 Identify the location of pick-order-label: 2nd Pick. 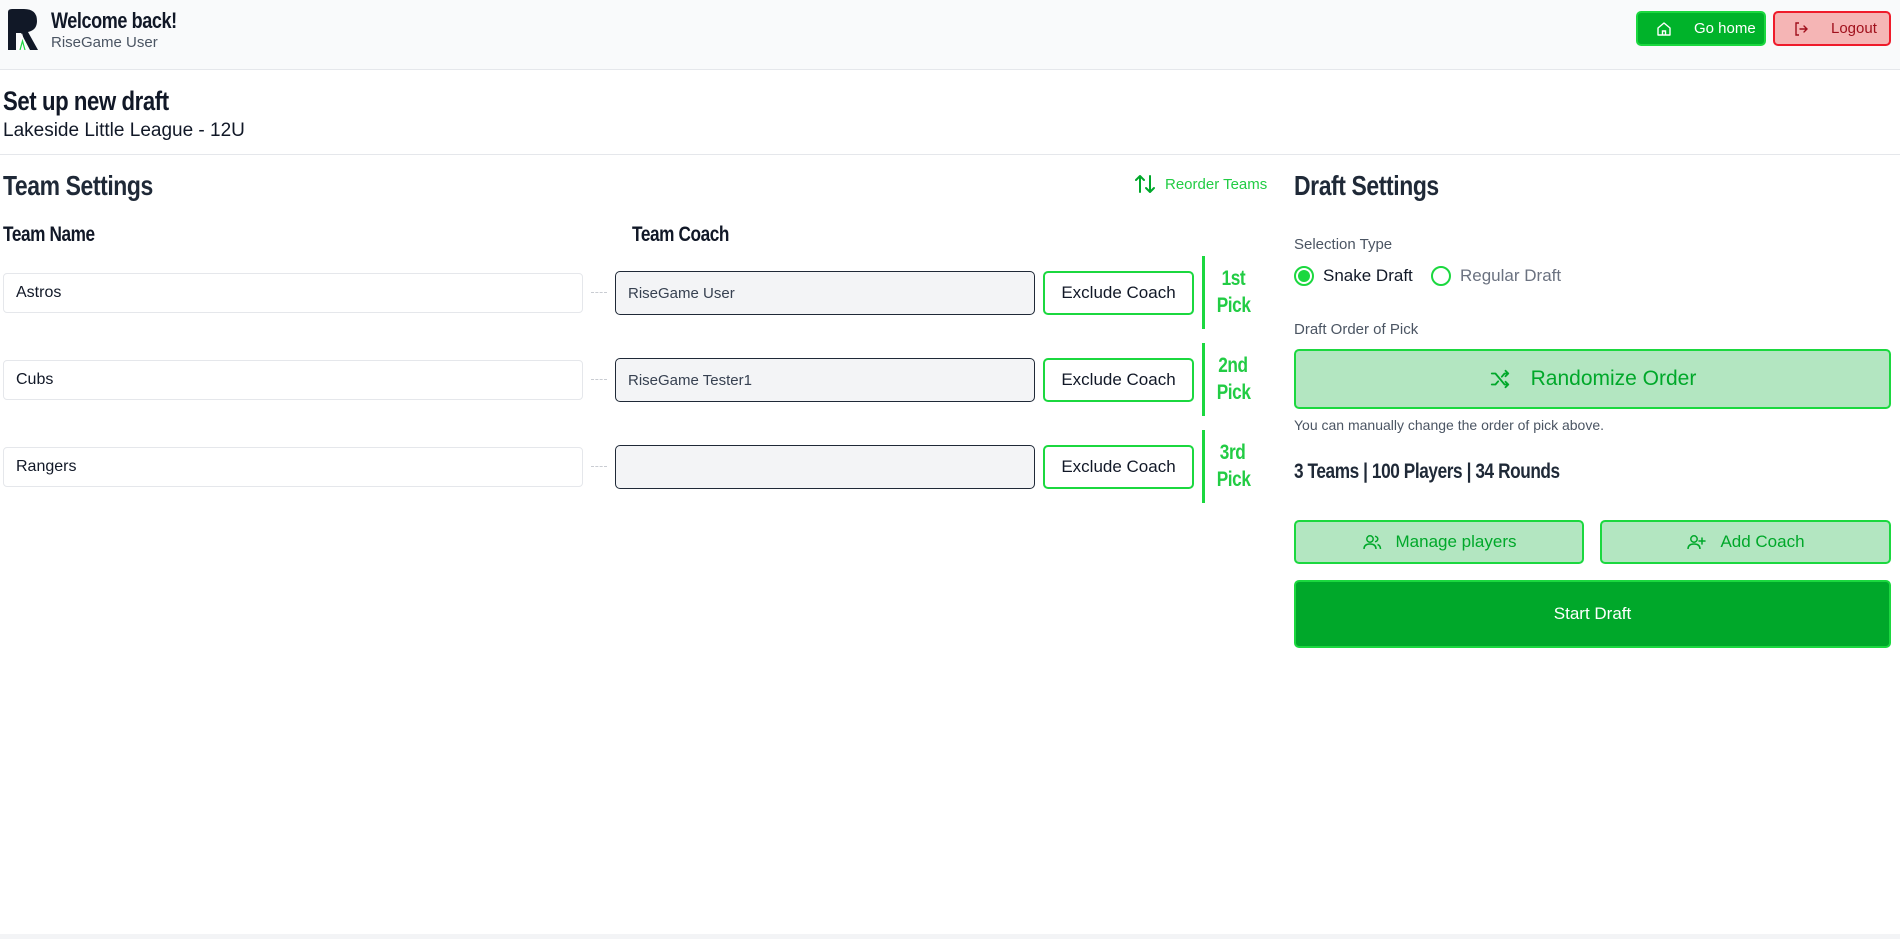
(1233, 379).